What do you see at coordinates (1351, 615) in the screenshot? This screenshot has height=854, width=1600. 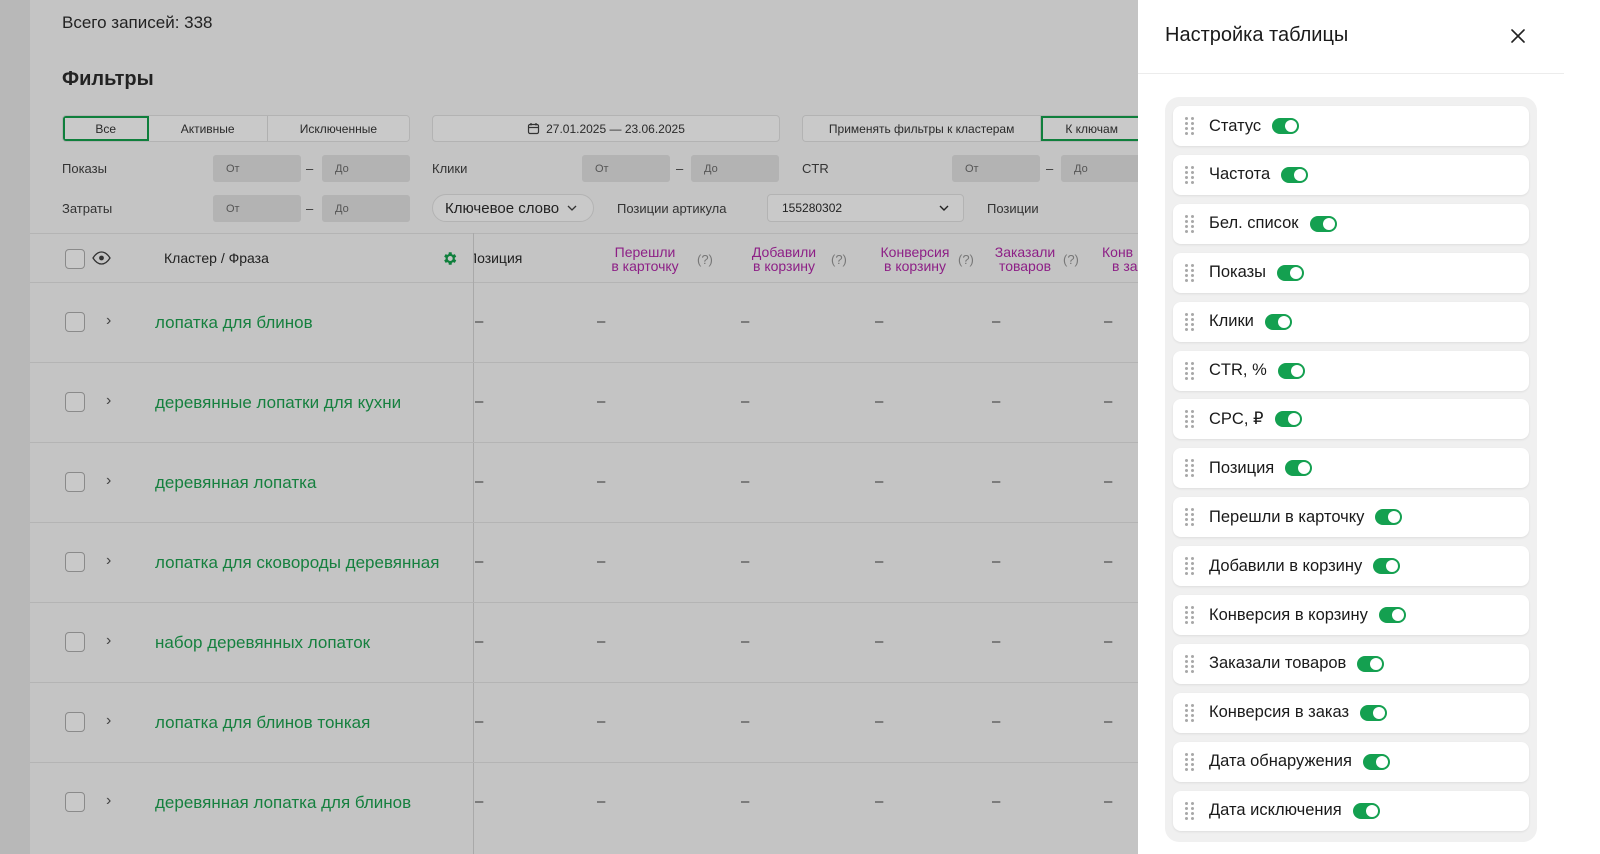 I see `column-setting-item: Конверсия в корзину` at bounding box center [1351, 615].